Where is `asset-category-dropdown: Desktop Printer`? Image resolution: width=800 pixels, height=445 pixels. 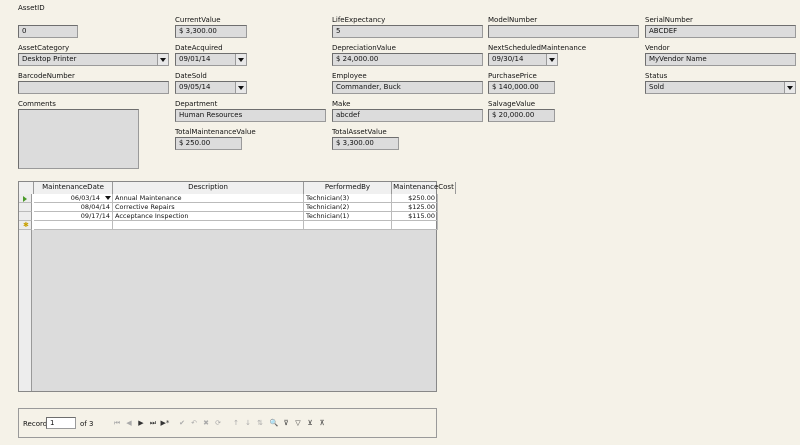
asset-category-dropdown: Desktop Printer is located at coordinates (93, 59).